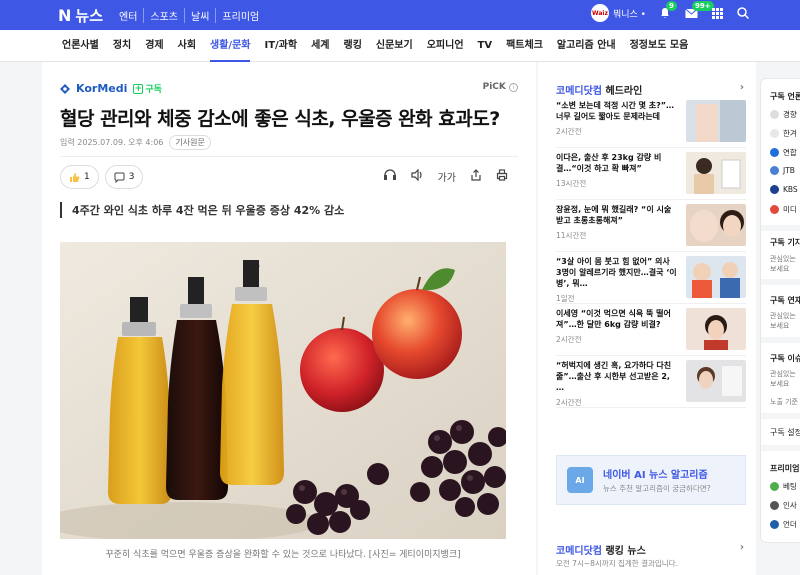 This screenshot has height=575, width=800. Describe the element at coordinates (190, 142) in the screenshot. I see `original-article-link: 기사원문` at that location.